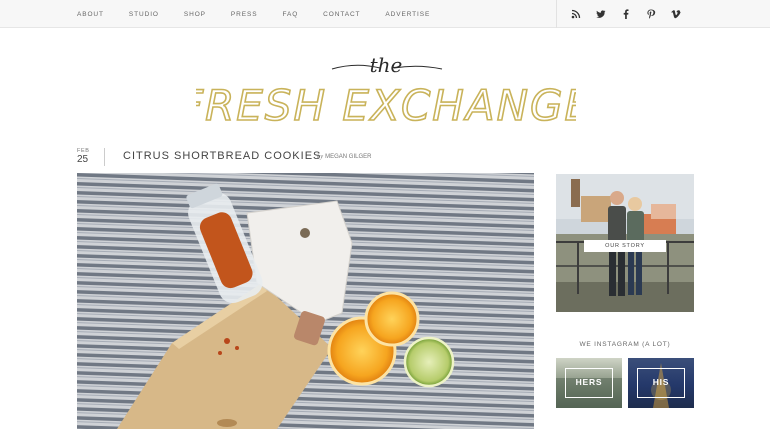  I want to click on pinterest-icon, so click(651, 14).